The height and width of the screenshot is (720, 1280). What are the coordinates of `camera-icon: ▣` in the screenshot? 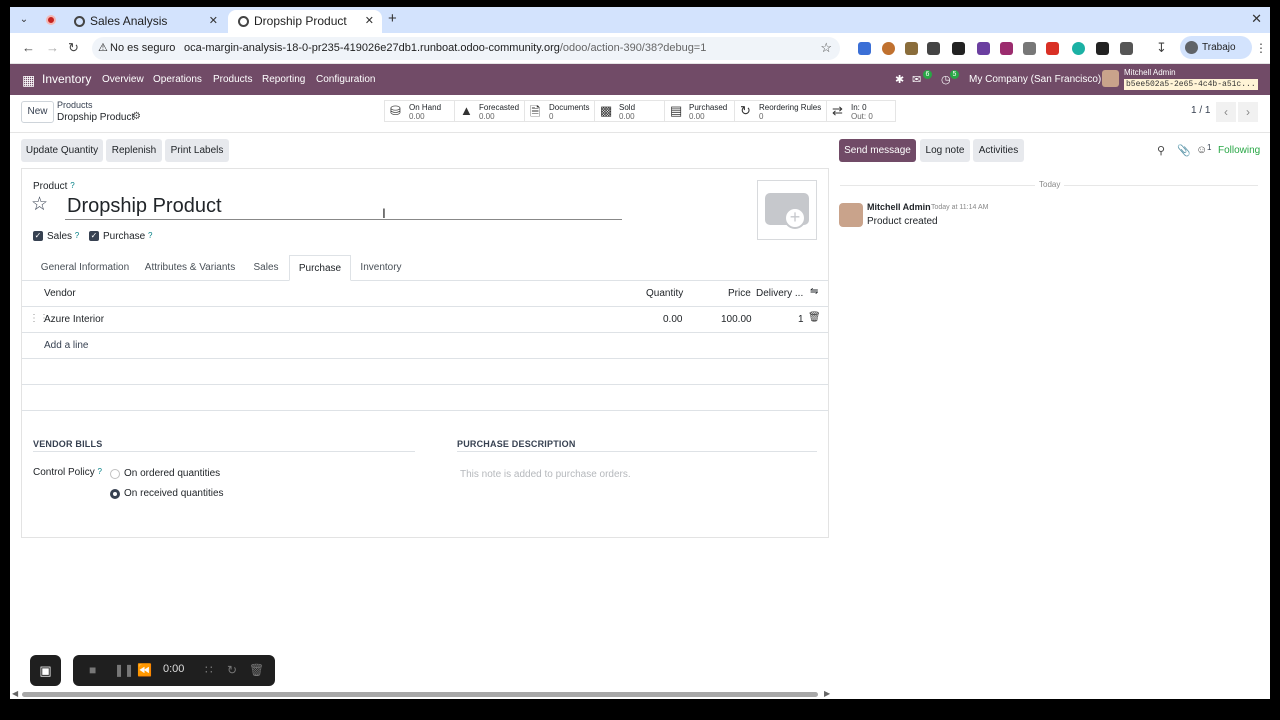 It's located at (45, 670).